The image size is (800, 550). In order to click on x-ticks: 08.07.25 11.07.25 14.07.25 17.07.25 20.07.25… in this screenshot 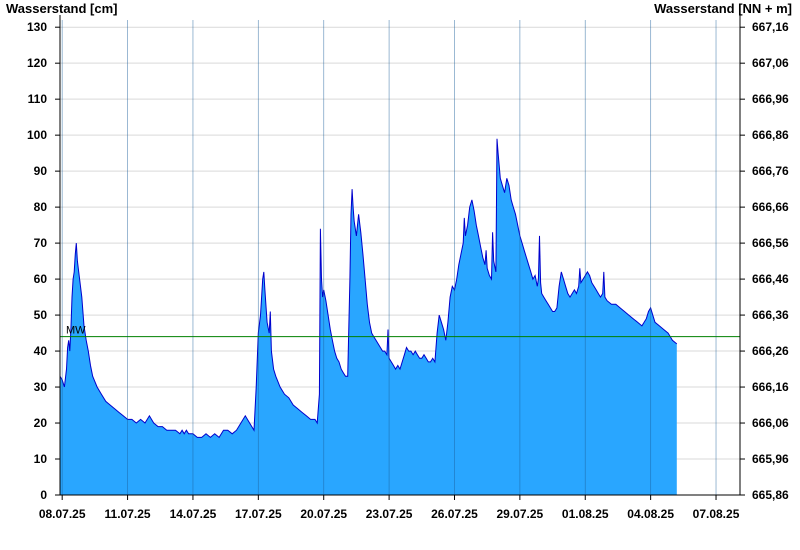, I will do `click(389, 508)`.